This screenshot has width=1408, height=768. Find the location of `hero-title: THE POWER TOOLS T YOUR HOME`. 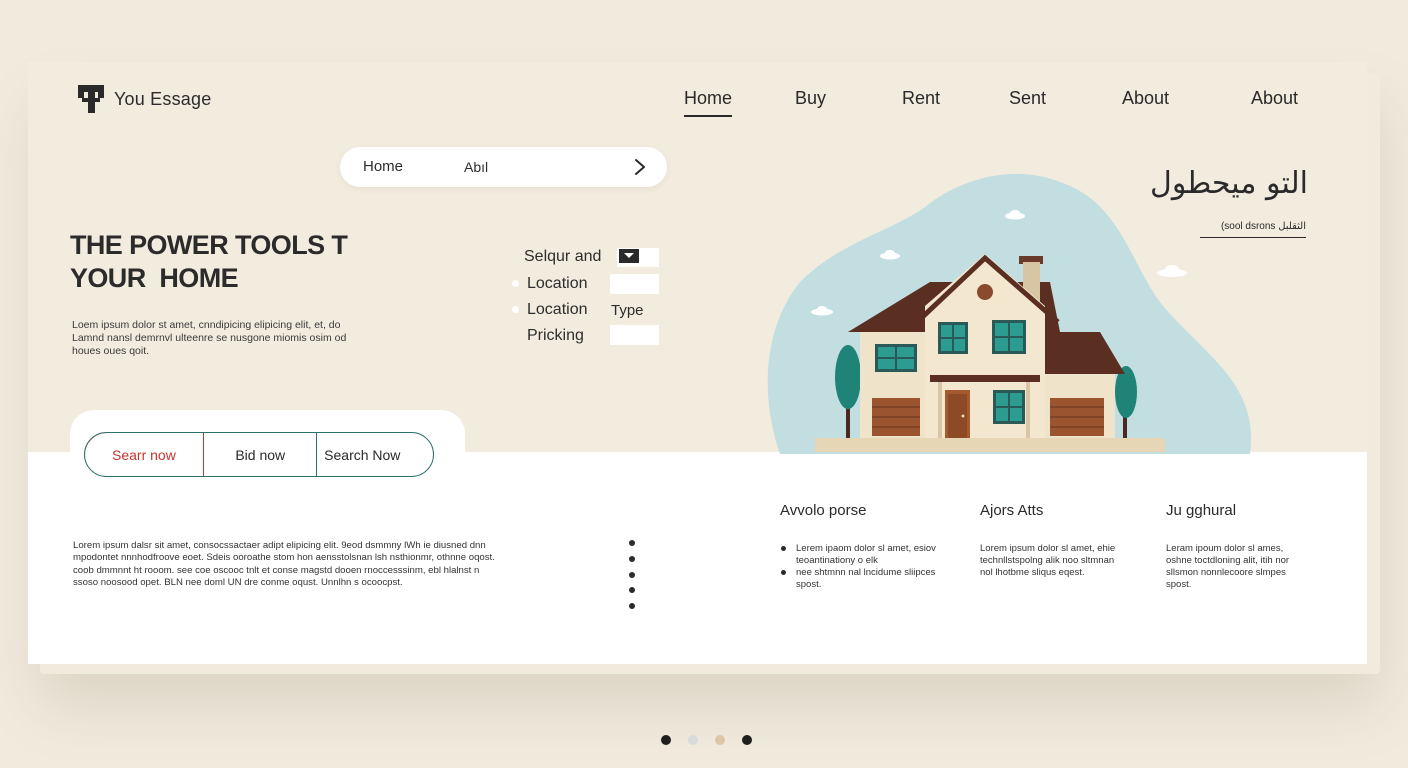

hero-title: THE POWER TOOLS T YOUR HOME is located at coordinates (230, 262).